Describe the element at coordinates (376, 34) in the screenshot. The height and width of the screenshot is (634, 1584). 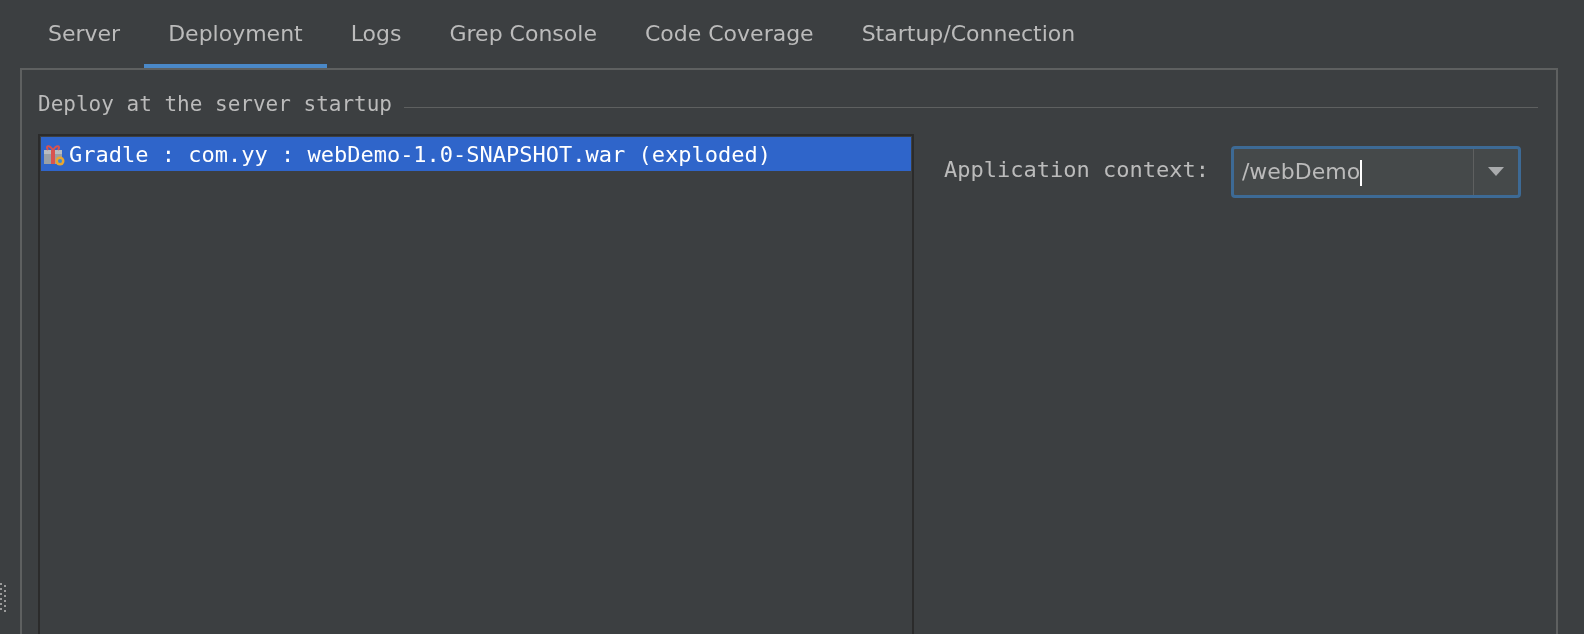
I see `tab: Logs` at that location.